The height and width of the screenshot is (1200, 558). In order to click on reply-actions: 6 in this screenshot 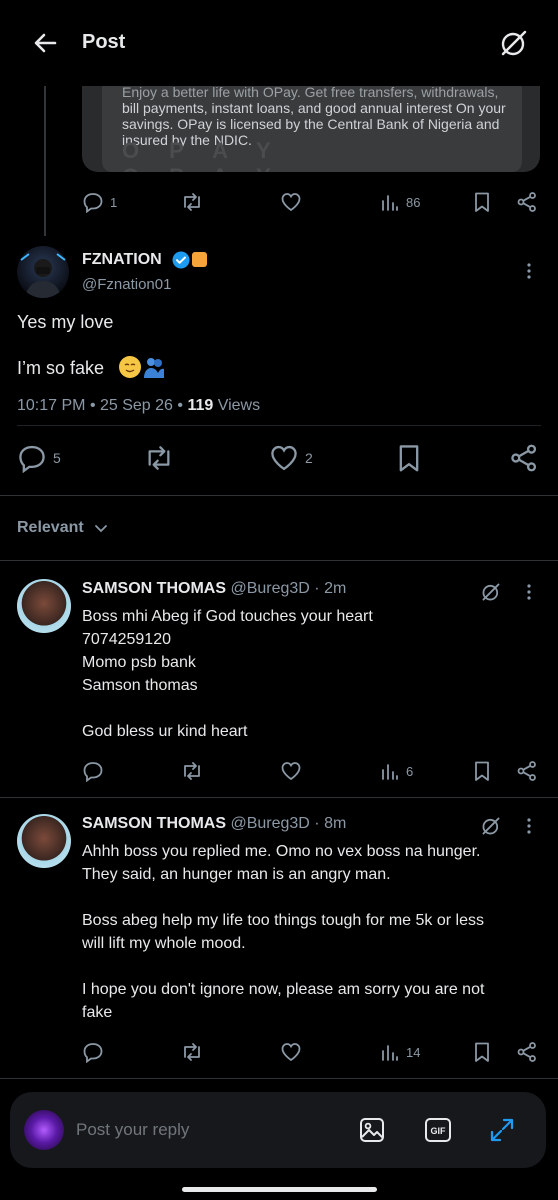, I will do `click(312, 771)`.